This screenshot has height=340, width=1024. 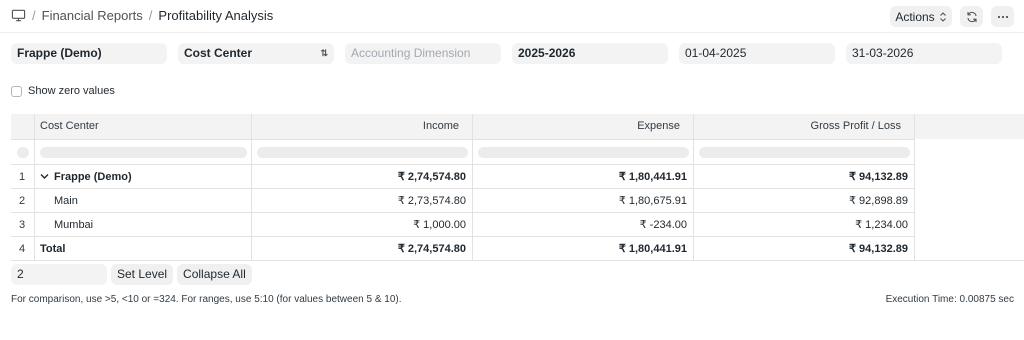 I want to click on total-label: Total, so click(x=143, y=248).